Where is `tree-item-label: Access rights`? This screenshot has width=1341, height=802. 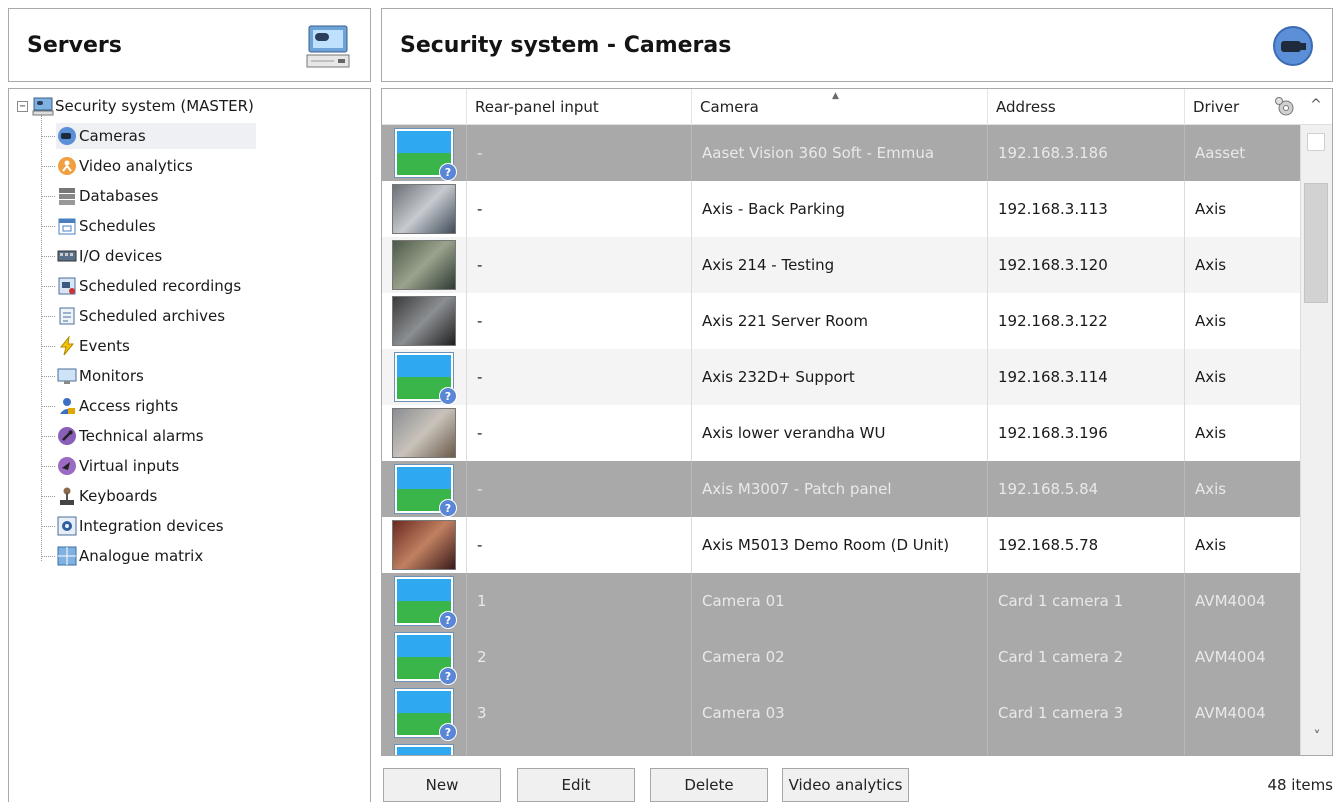
tree-item-label: Access rights is located at coordinates (129, 406).